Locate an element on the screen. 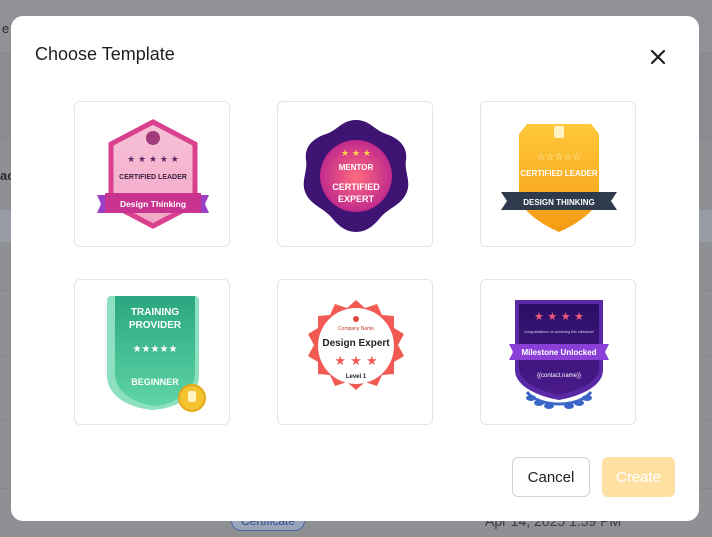  modal-title: Choose Template is located at coordinates (105, 54).